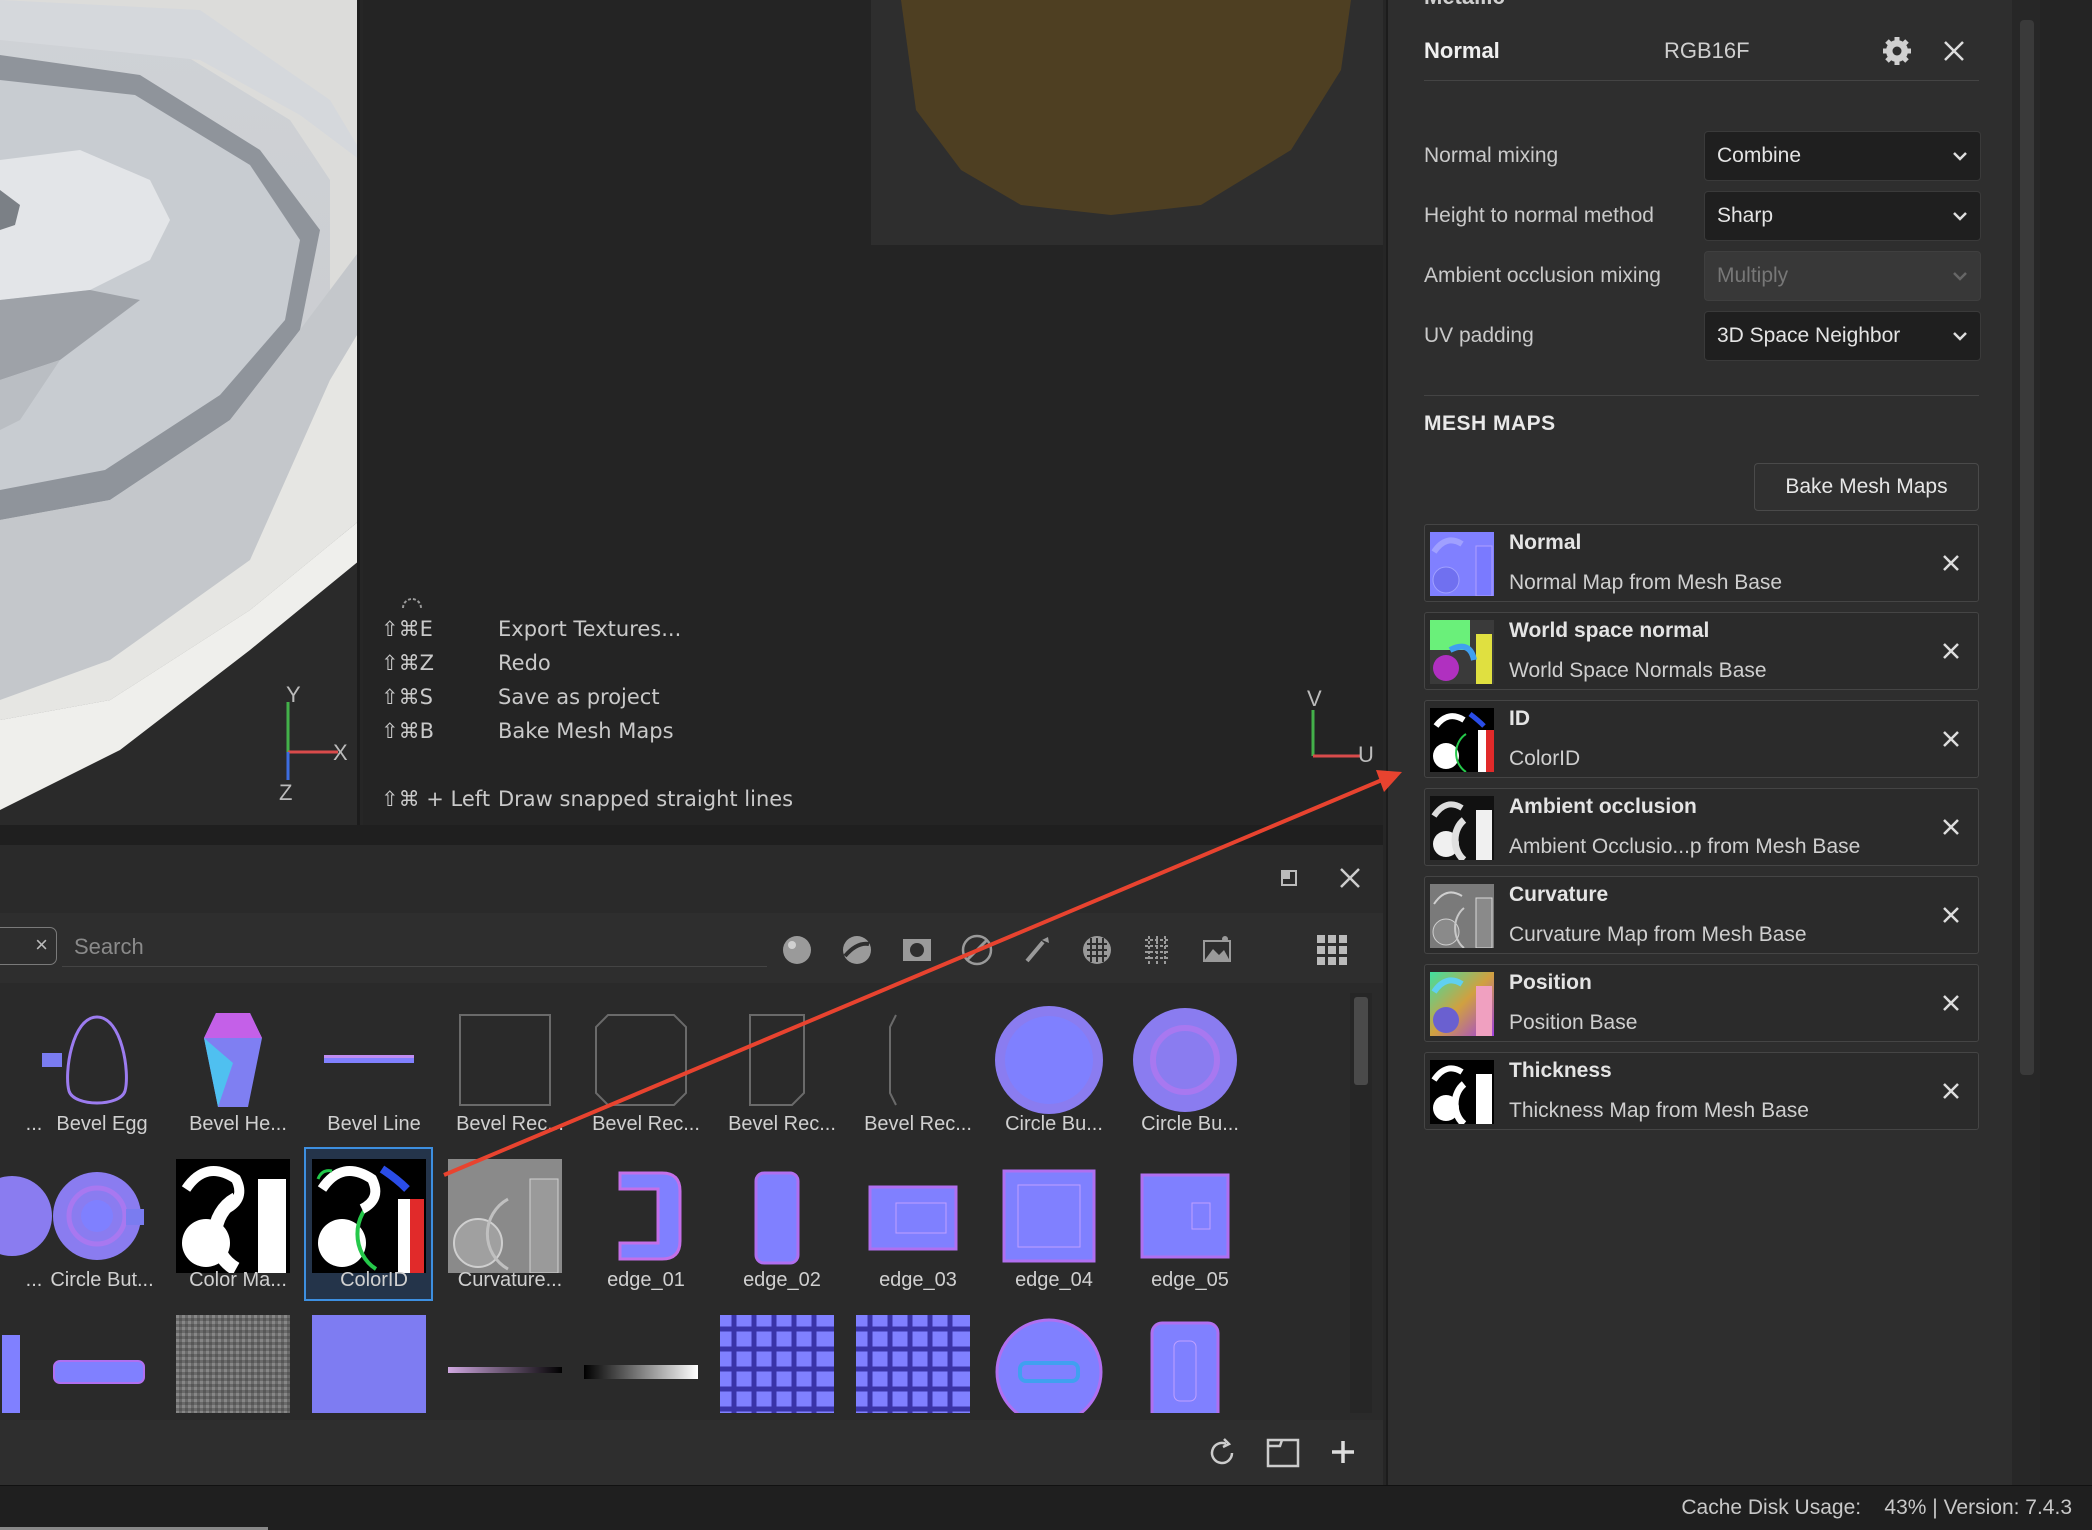 The image size is (2092, 1530). I want to click on panel-scrollbar, so click(2026, 742).